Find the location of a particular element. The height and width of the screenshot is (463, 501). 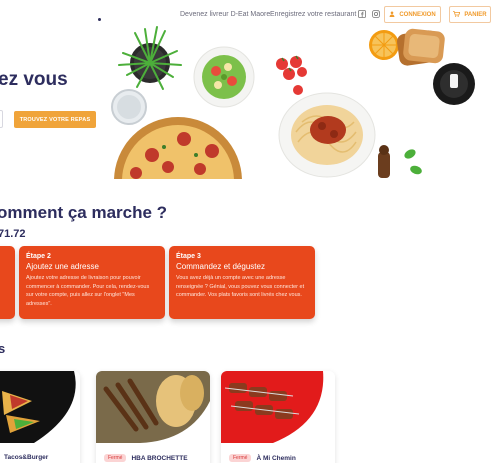

login-label: CONNEXION is located at coordinates (417, 14).